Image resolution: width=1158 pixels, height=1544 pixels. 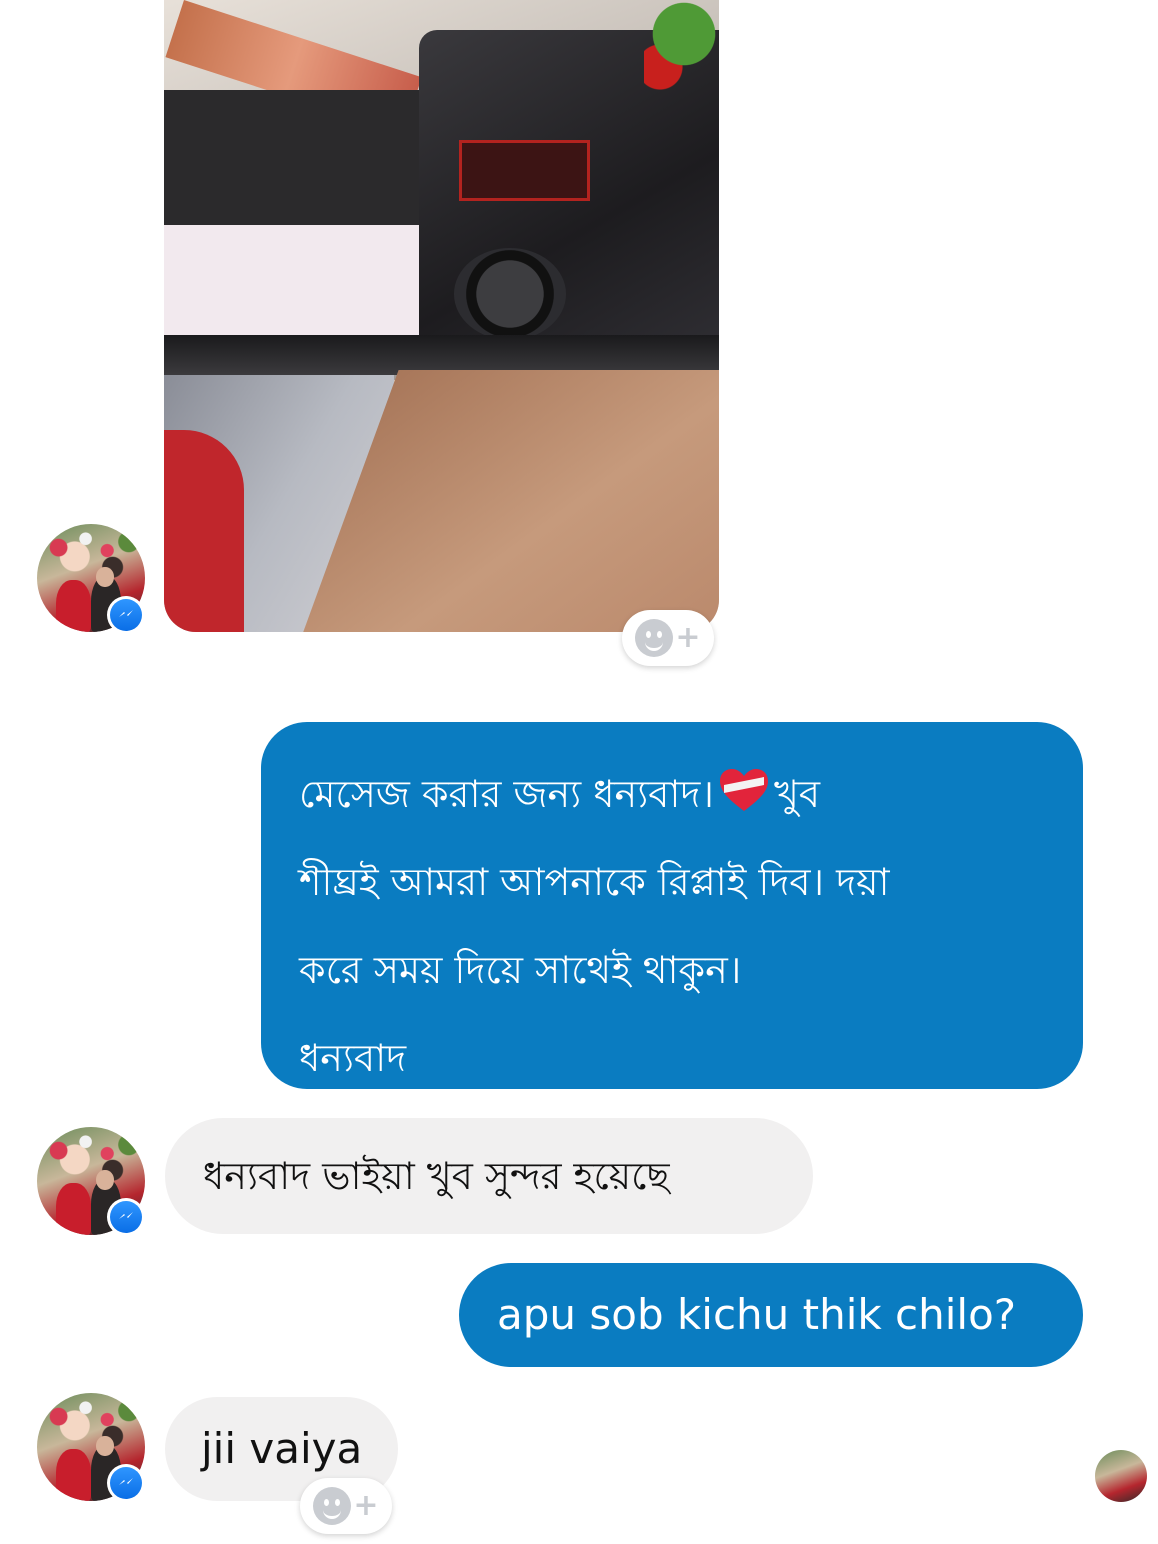 I want to click on message-line: করে সময় দিয়ে সাথেই থাকুন।, so click(x=520, y=970).